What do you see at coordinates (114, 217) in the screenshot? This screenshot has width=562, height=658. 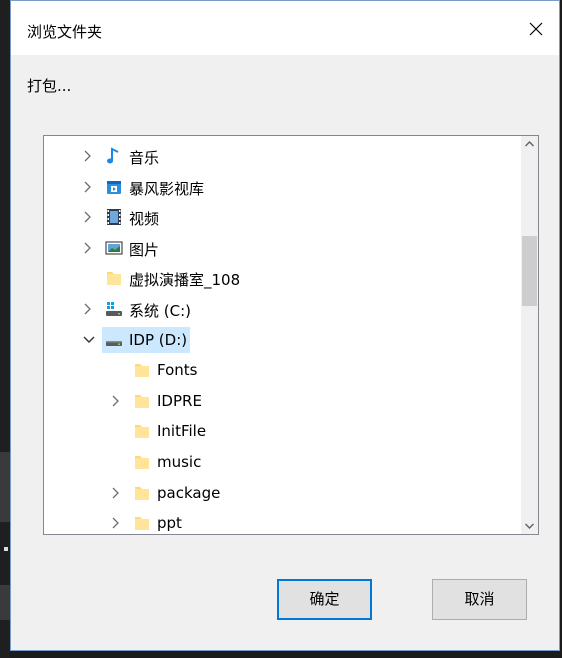 I see `video-icon` at bounding box center [114, 217].